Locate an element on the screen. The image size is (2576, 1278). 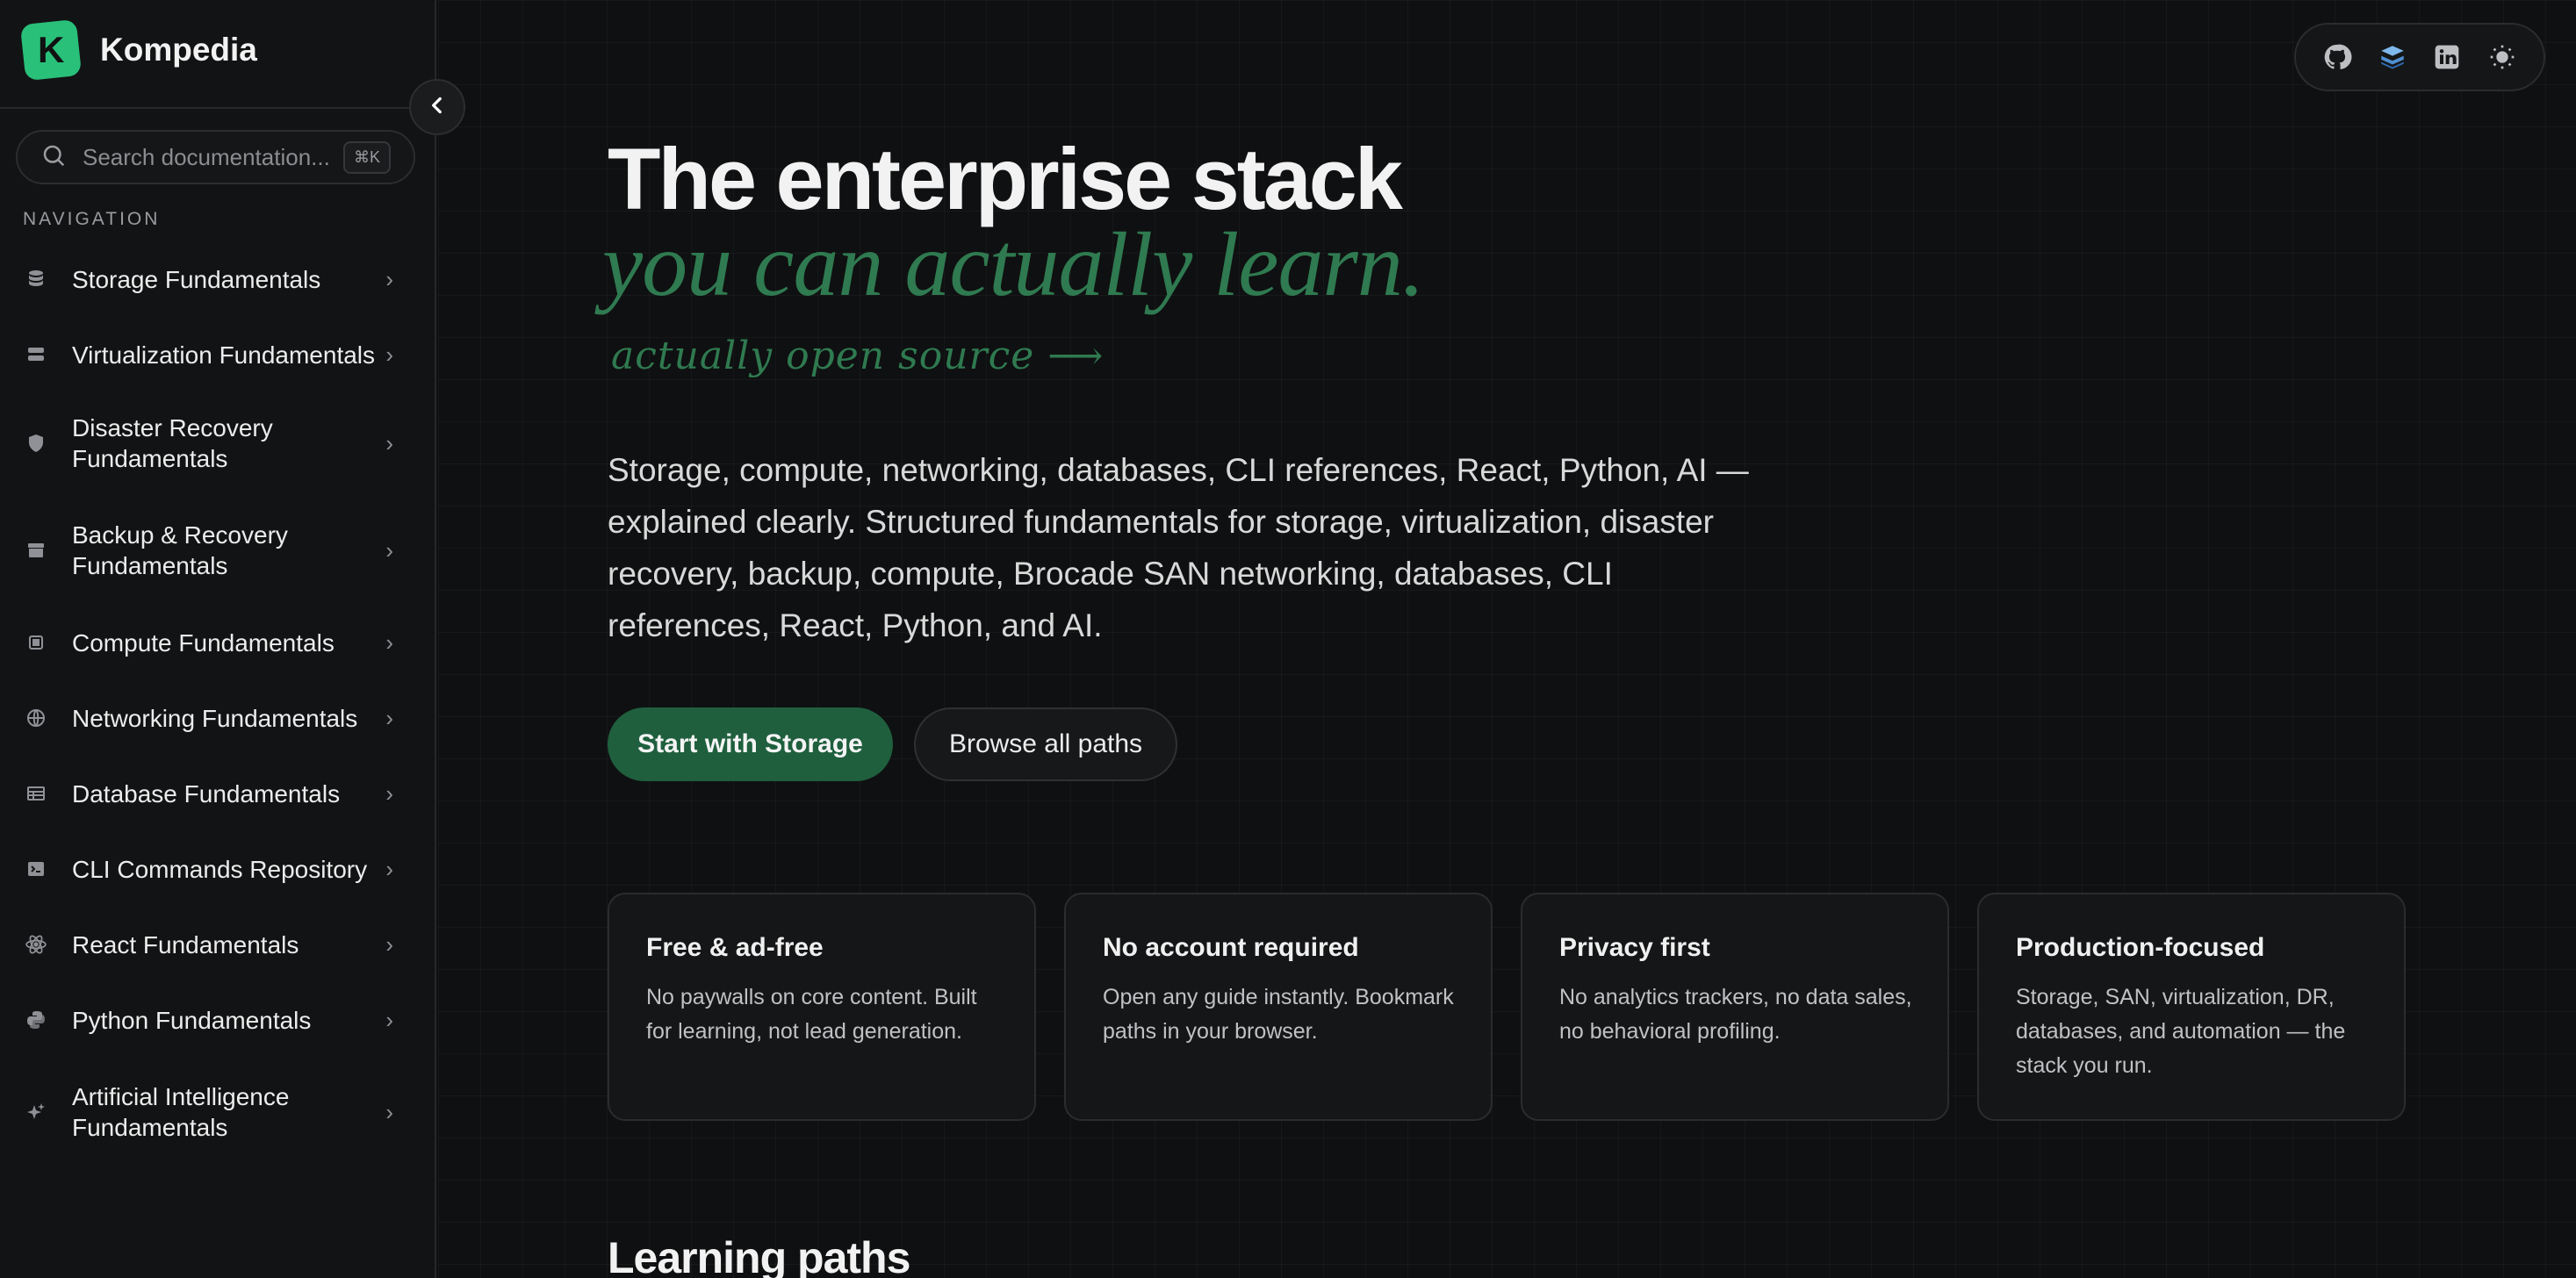
sidebar-item-storage: Storage Fundamentals › is located at coordinates (206, 279).